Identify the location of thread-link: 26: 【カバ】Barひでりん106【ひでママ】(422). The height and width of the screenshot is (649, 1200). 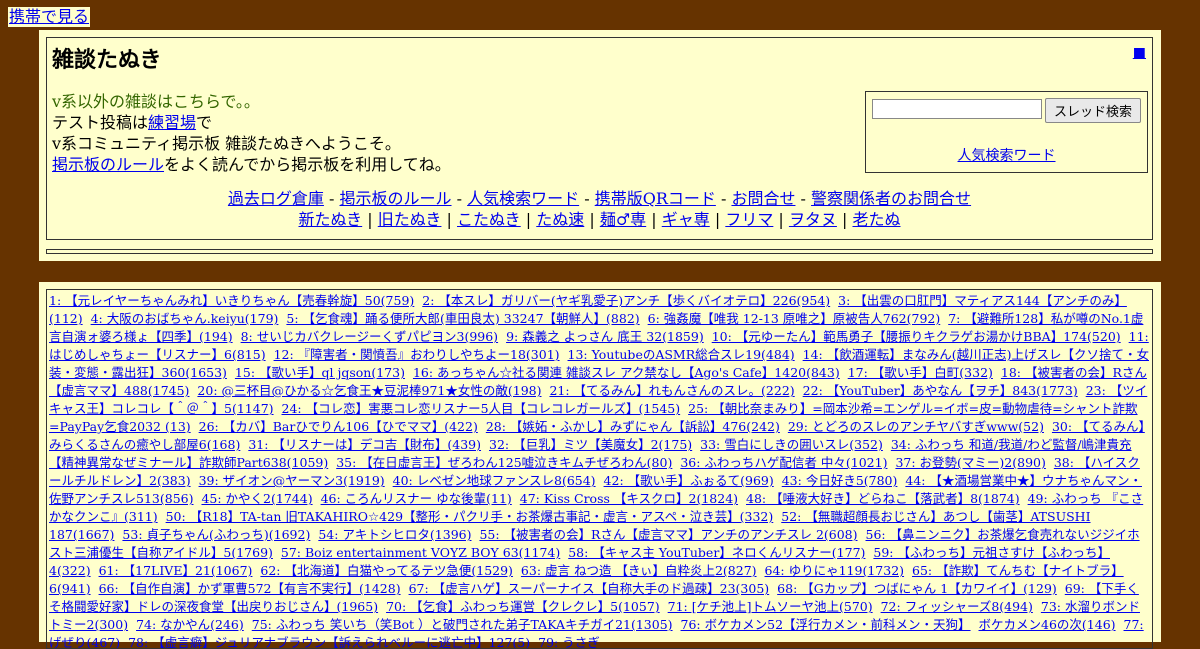
(338, 426).